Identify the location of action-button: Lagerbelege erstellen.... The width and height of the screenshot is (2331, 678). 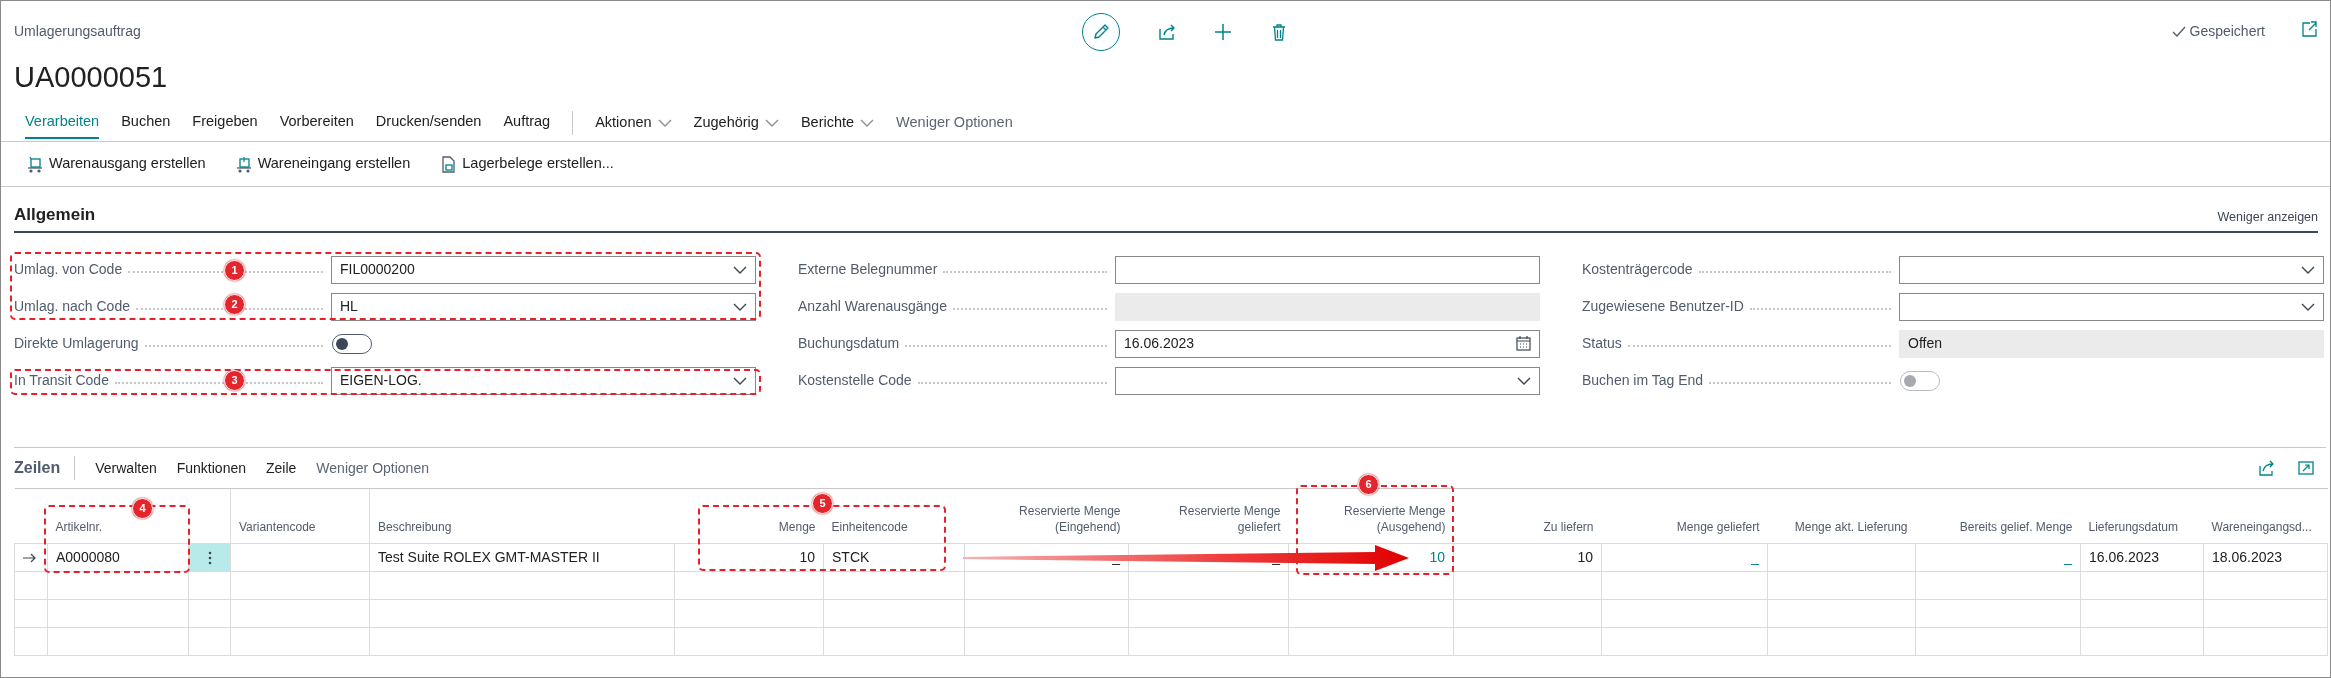
(527, 164).